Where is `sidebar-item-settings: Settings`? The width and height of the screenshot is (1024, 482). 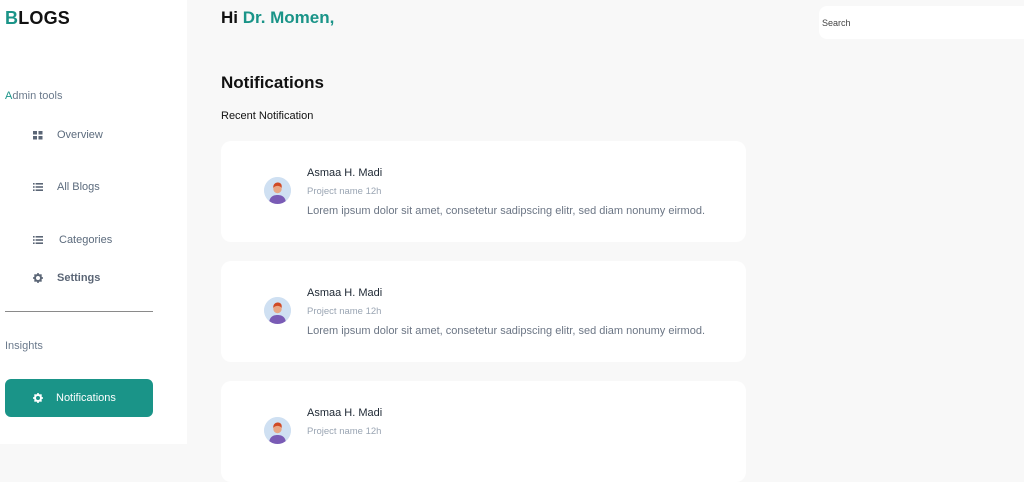 sidebar-item-settings: Settings is located at coordinates (79, 278).